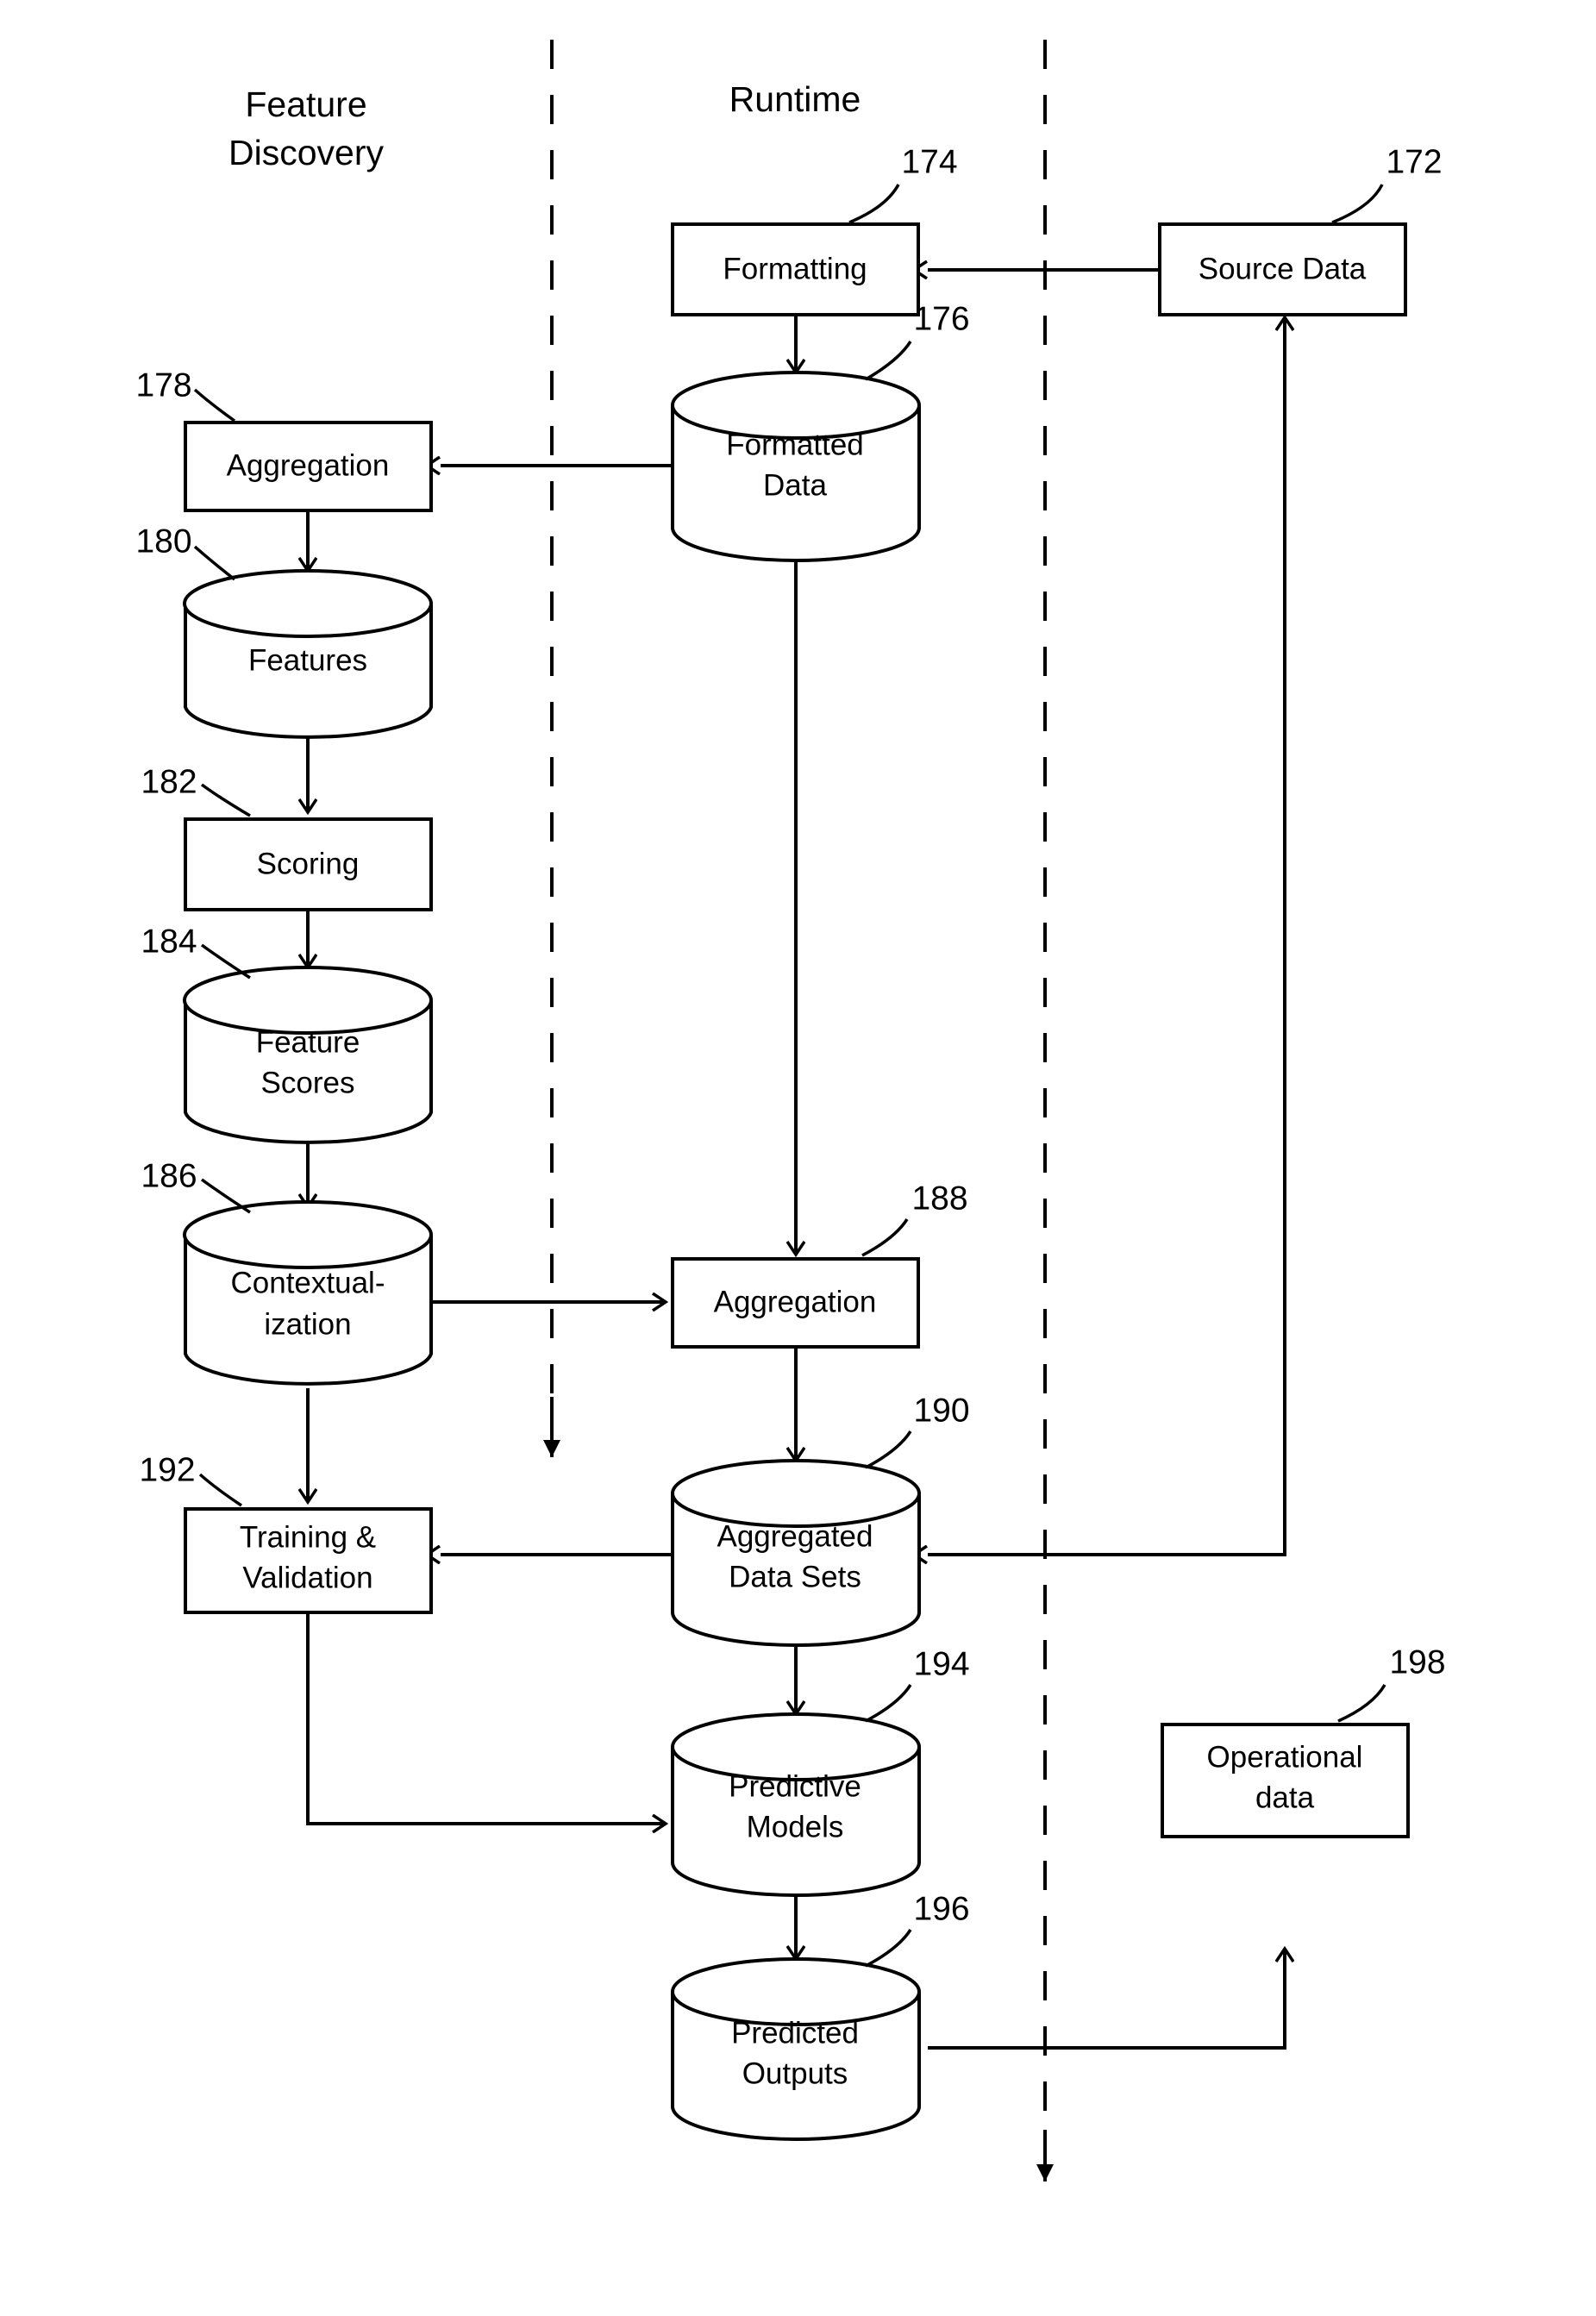 This screenshot has width=1596, height=2316. Describe the element at coordinates (308, 1082) in the screenshot. I see `node-feature-scores-label-line2: Scores` at that location.